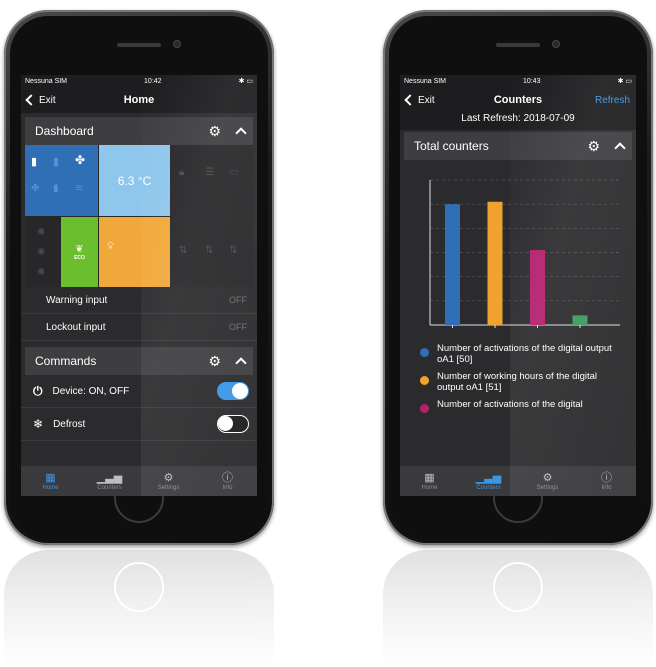  I want to click on tab-bar: ▦ Home ▁▃▅ Counters ⚙ Settings ⓘ Info, so click(139, 481).